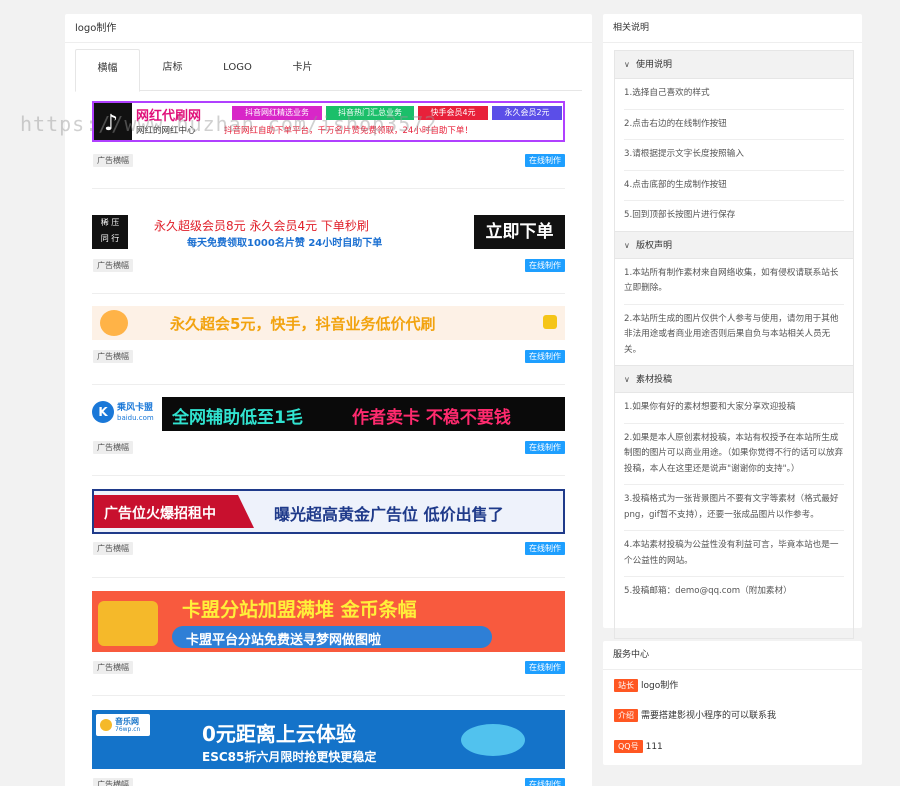 The height and width of the screenshot is (786, 900). I want to click on service-badge: 介绍, so click(626, 715).